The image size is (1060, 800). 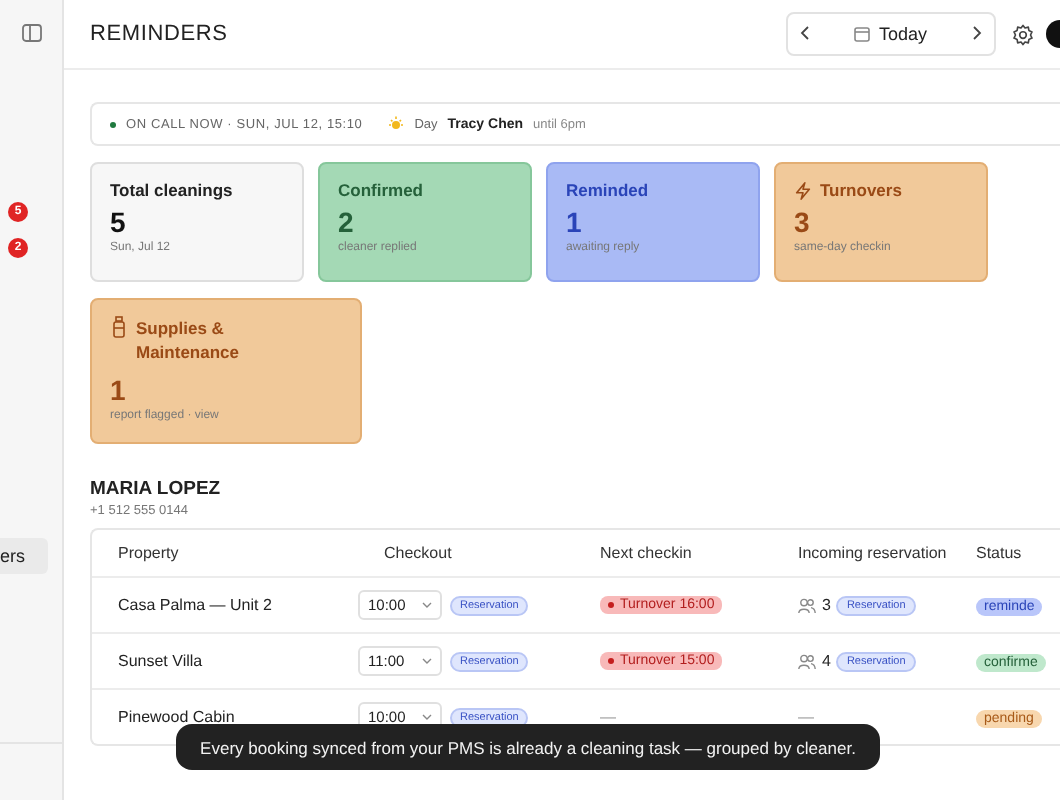 What do you see at coordinates (805, 34) in the screenshot?
I see `previous-day-button` at bounding box center [805, 34].